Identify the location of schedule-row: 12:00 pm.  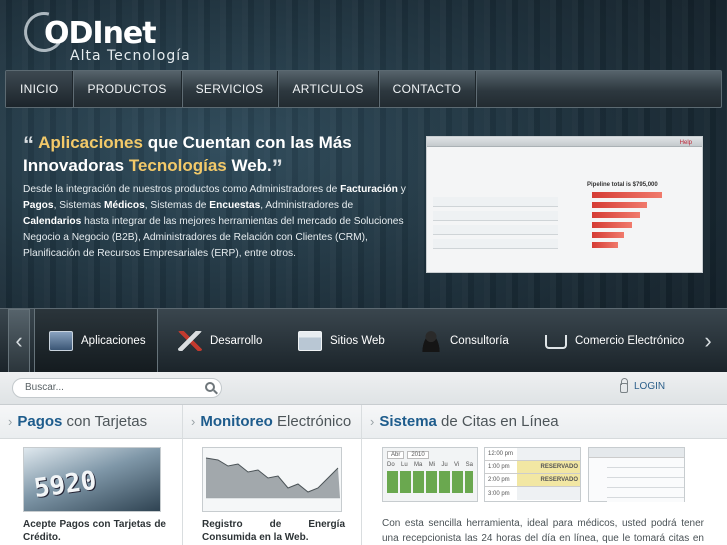
(532, 454).